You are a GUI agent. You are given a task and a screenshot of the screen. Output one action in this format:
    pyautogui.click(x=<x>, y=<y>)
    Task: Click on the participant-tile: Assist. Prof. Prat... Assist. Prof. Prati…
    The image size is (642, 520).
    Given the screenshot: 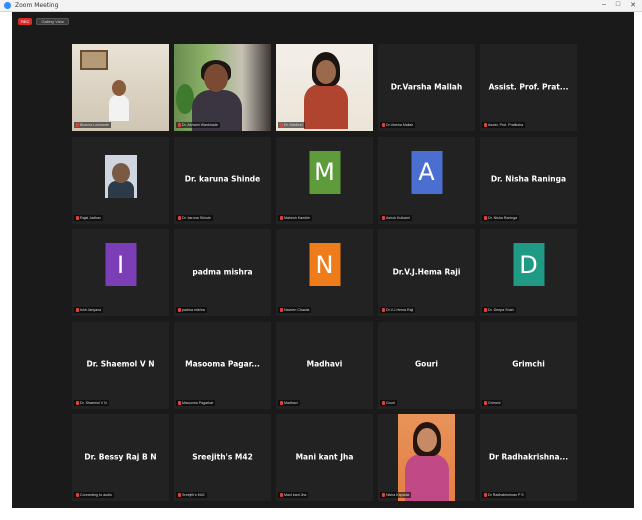 What is the action you would take?
    pyautogui.click(x=528, y=87)
    